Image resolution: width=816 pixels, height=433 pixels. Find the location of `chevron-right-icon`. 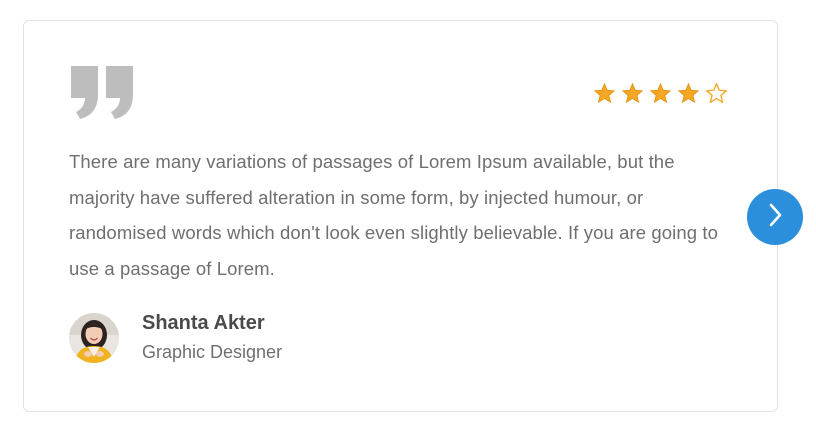

chevron-right-icon is located at coordinates (775, 217).